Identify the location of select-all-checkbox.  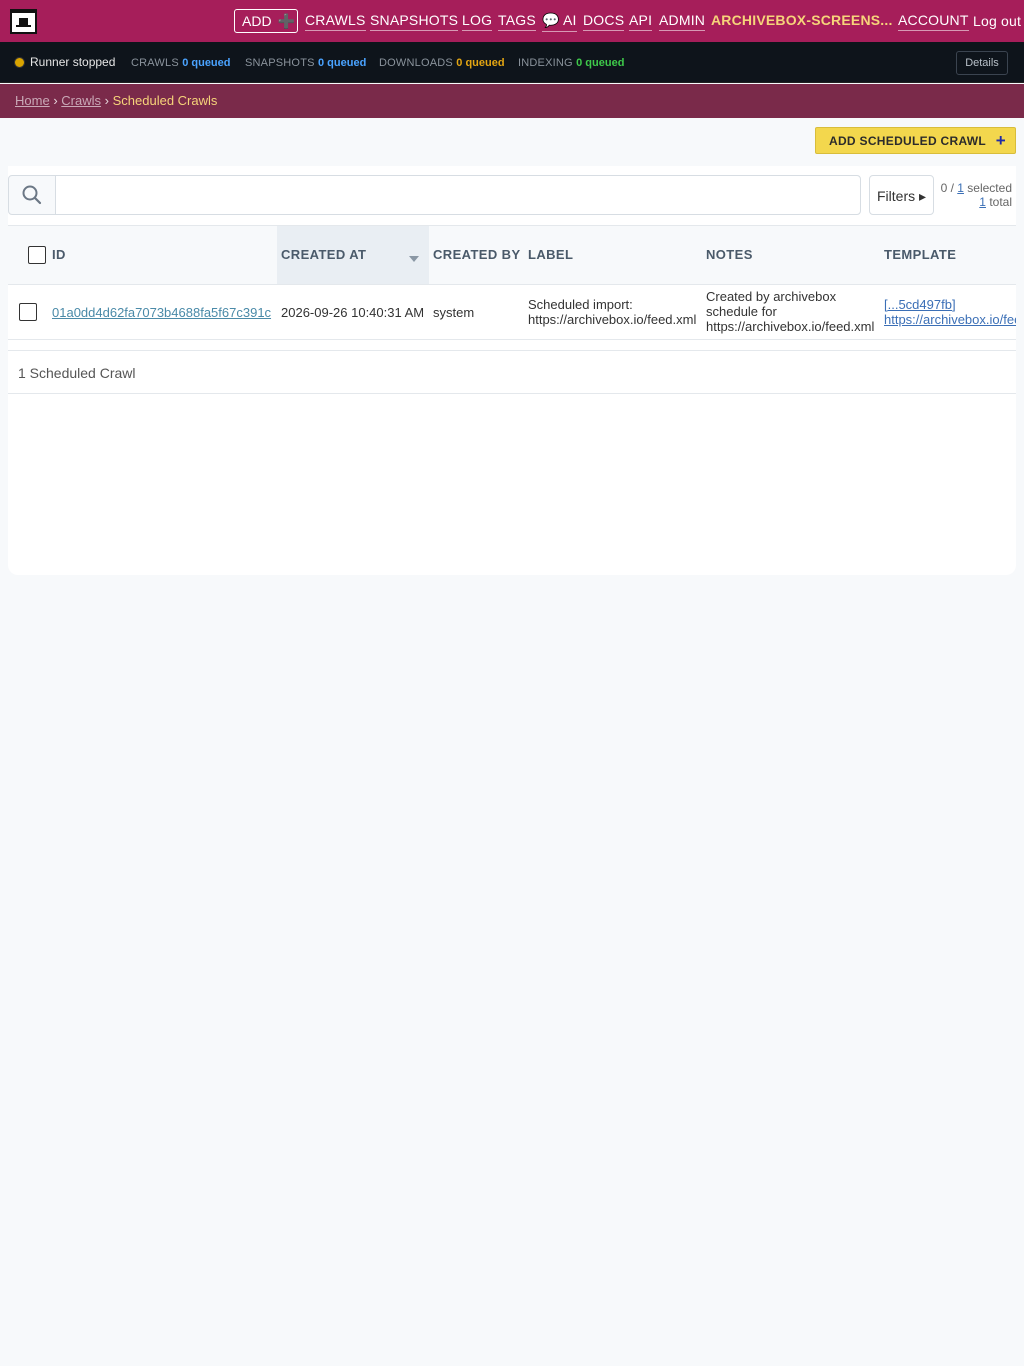
(37, 255).